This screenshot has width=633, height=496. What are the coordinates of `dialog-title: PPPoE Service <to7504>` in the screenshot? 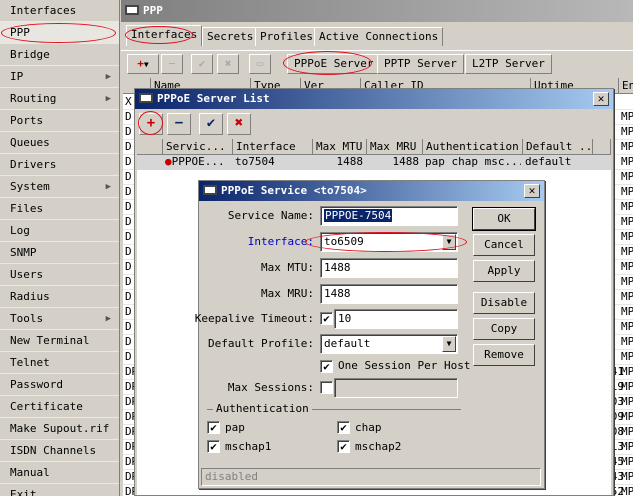 It's located at (294, 190).